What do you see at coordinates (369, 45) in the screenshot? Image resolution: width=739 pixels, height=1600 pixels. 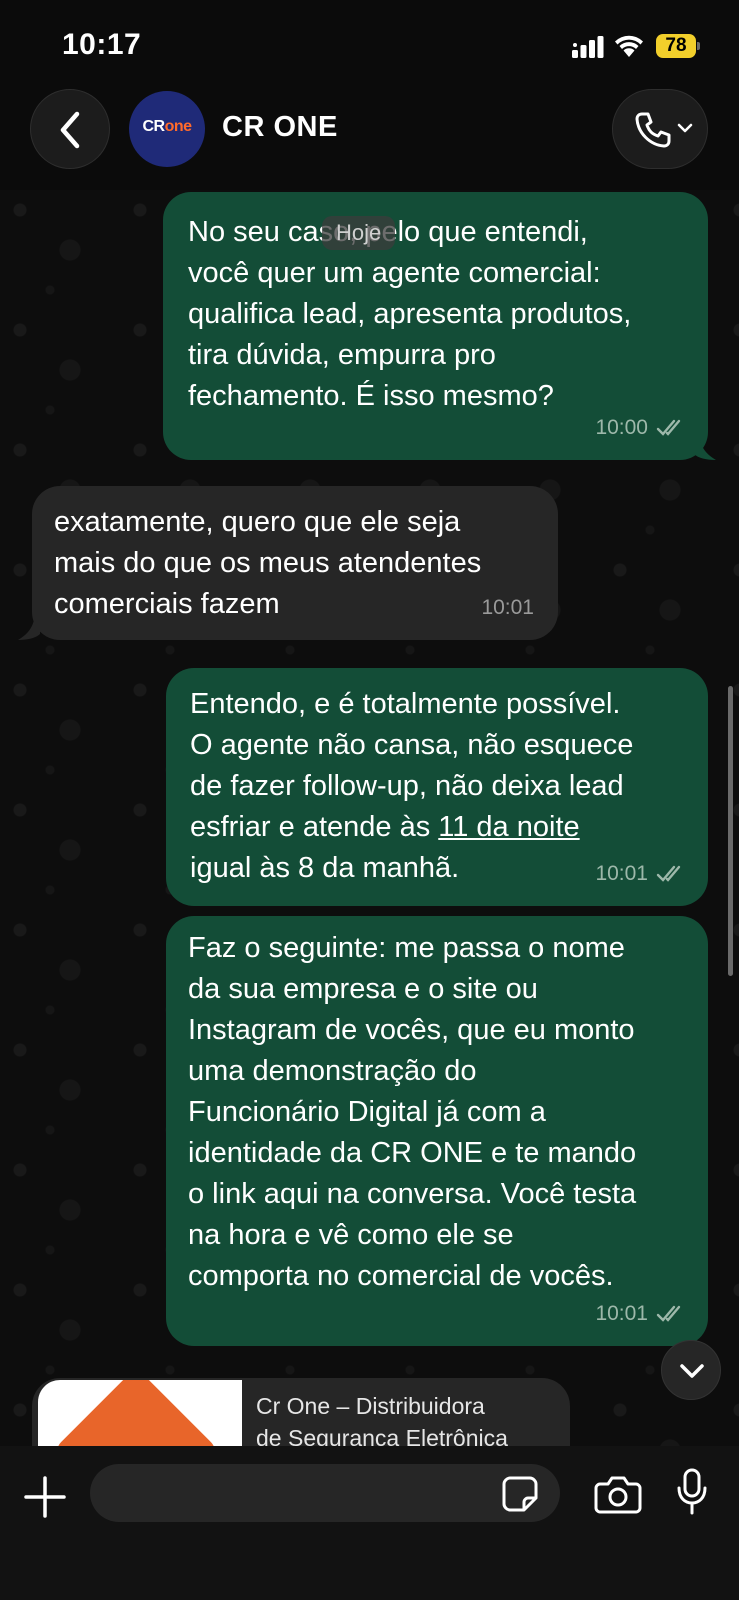 I see `status-bar: 10:17 78` at bounding box center [369, 45].